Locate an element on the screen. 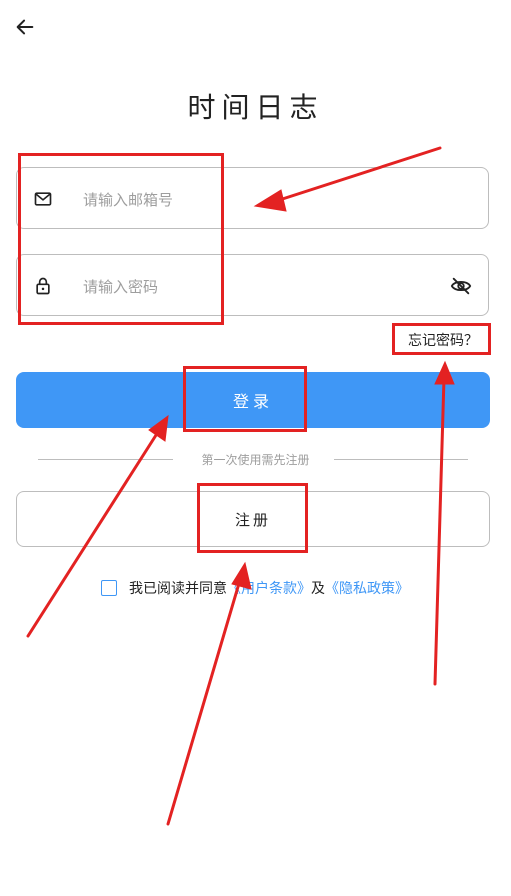 This screenshot has height=896, width=511. page-title: 时间日志 is located at coordinates (255, 107).